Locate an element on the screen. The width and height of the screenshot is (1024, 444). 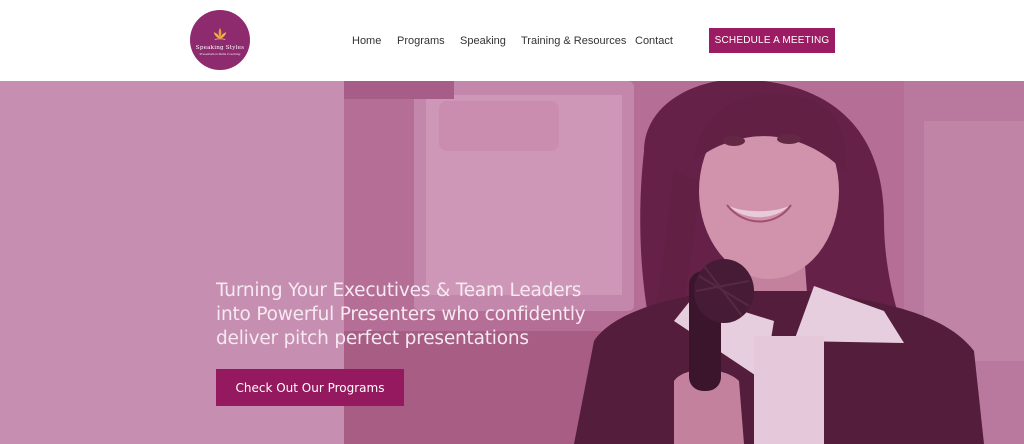
nav-training-resources: Training & Resources is located at coordinates (573, 41).